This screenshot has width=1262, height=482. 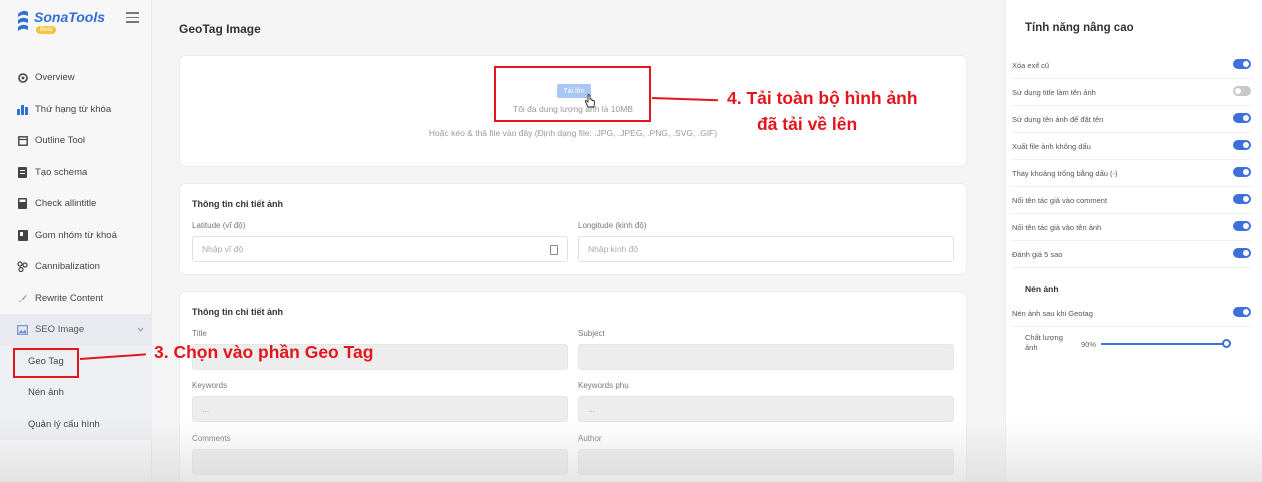 What do you see at coordinates (220, 29) in the screenshot?
I see `page-title: GeoTag Image` at bounding box center [220, 29].